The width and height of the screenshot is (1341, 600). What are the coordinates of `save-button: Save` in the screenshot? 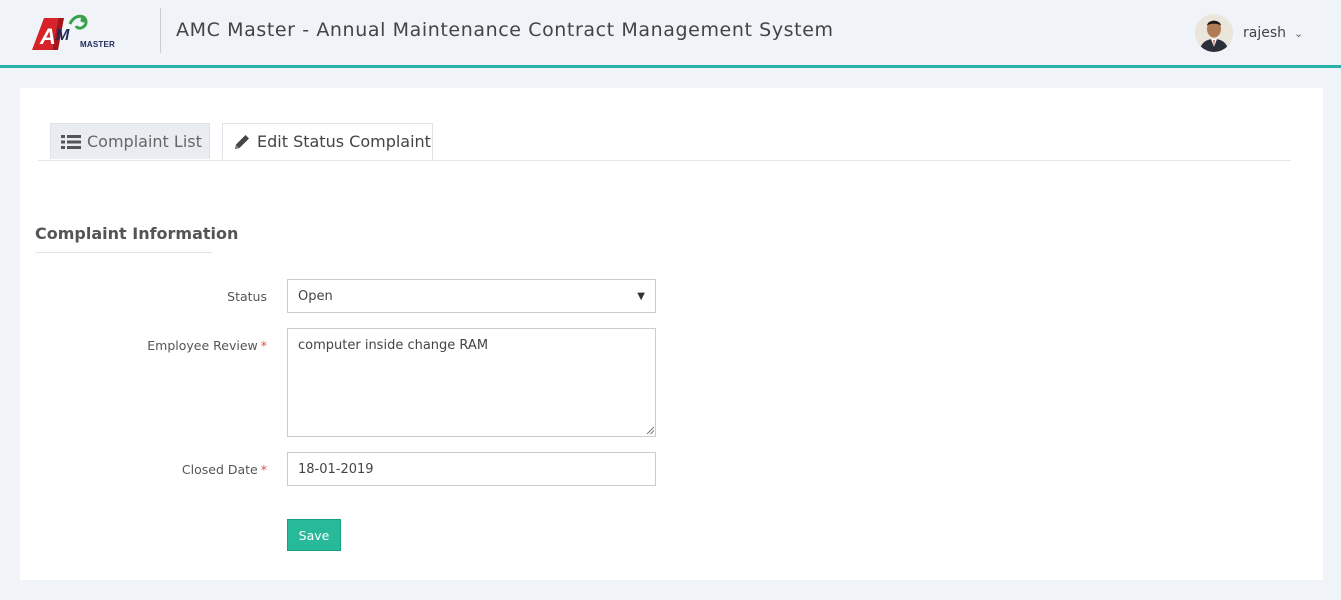 It's located at (314, 535).